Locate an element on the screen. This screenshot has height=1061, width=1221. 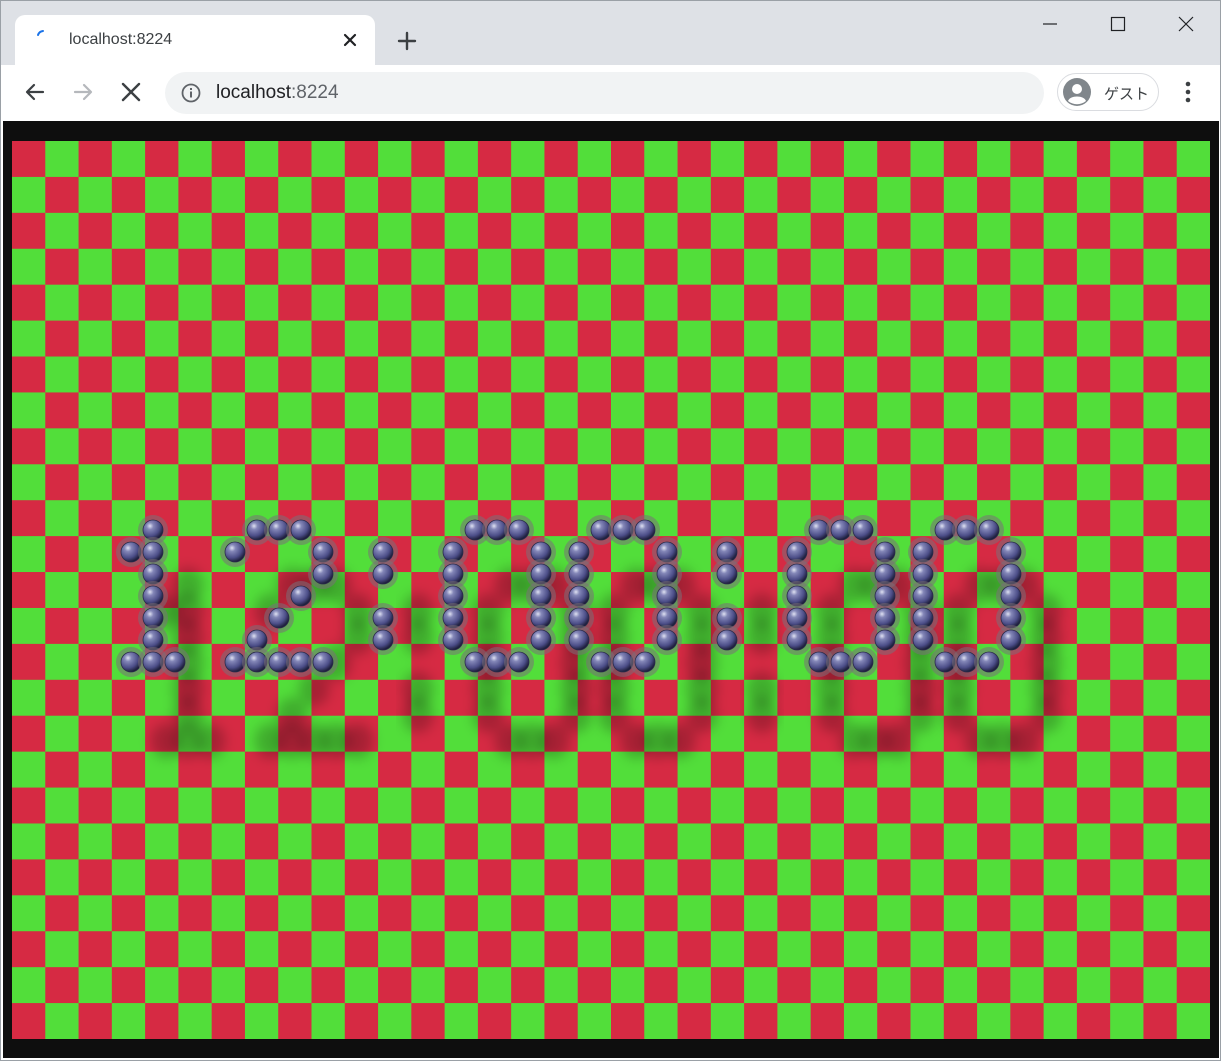
back-button is located at coordinates (35, 92).